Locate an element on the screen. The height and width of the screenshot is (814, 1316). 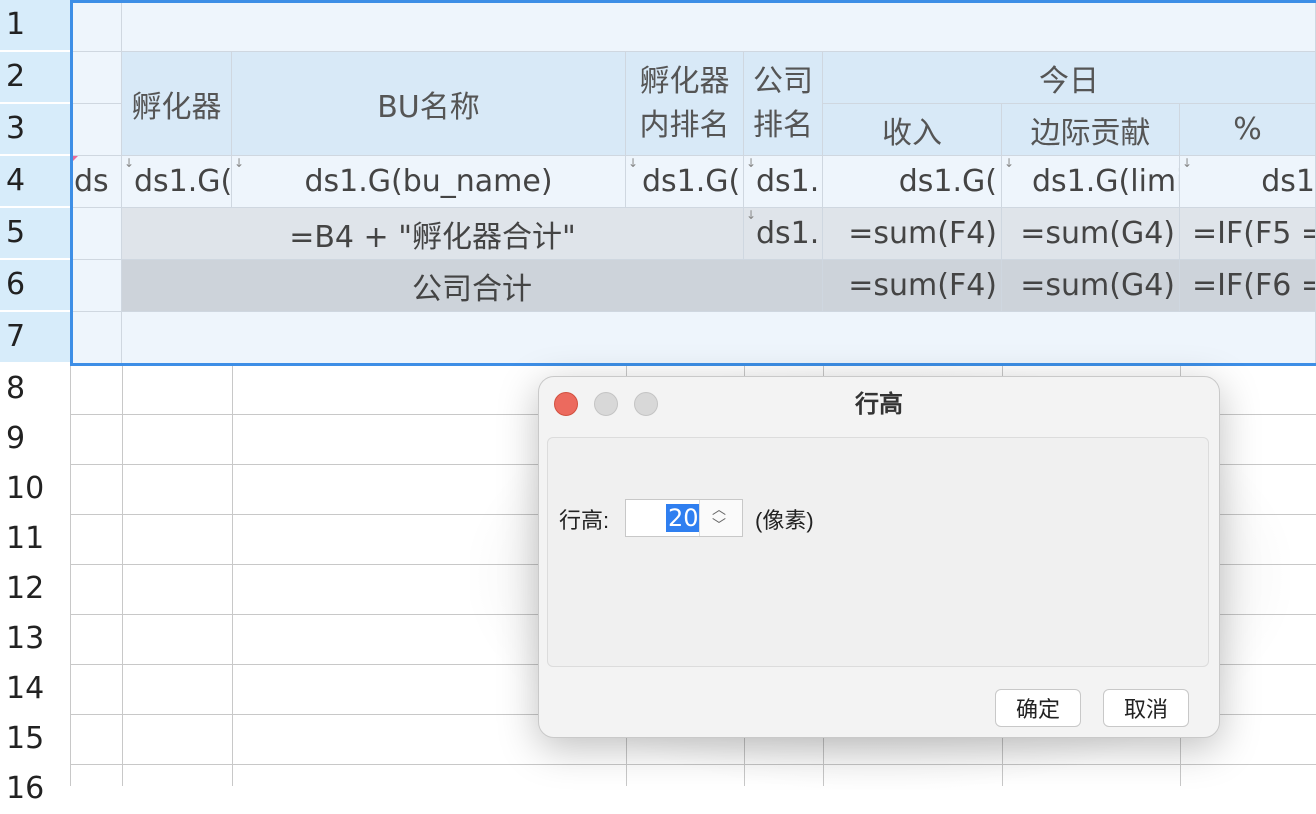
cell-E4: ↓ ds1. is located at coordinates (783, 182).